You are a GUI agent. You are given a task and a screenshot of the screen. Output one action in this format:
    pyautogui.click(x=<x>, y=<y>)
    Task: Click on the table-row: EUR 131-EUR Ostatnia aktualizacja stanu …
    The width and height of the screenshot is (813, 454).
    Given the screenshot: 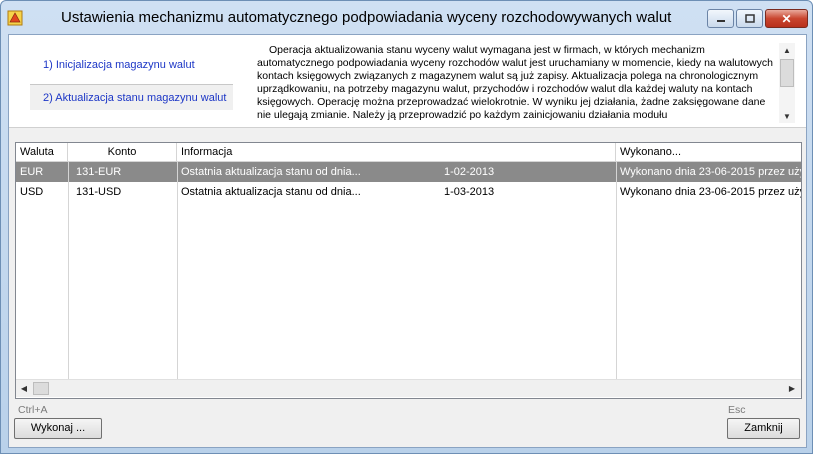 What is the action you would take?
    pyautogui.click(x=408, y=172)
    